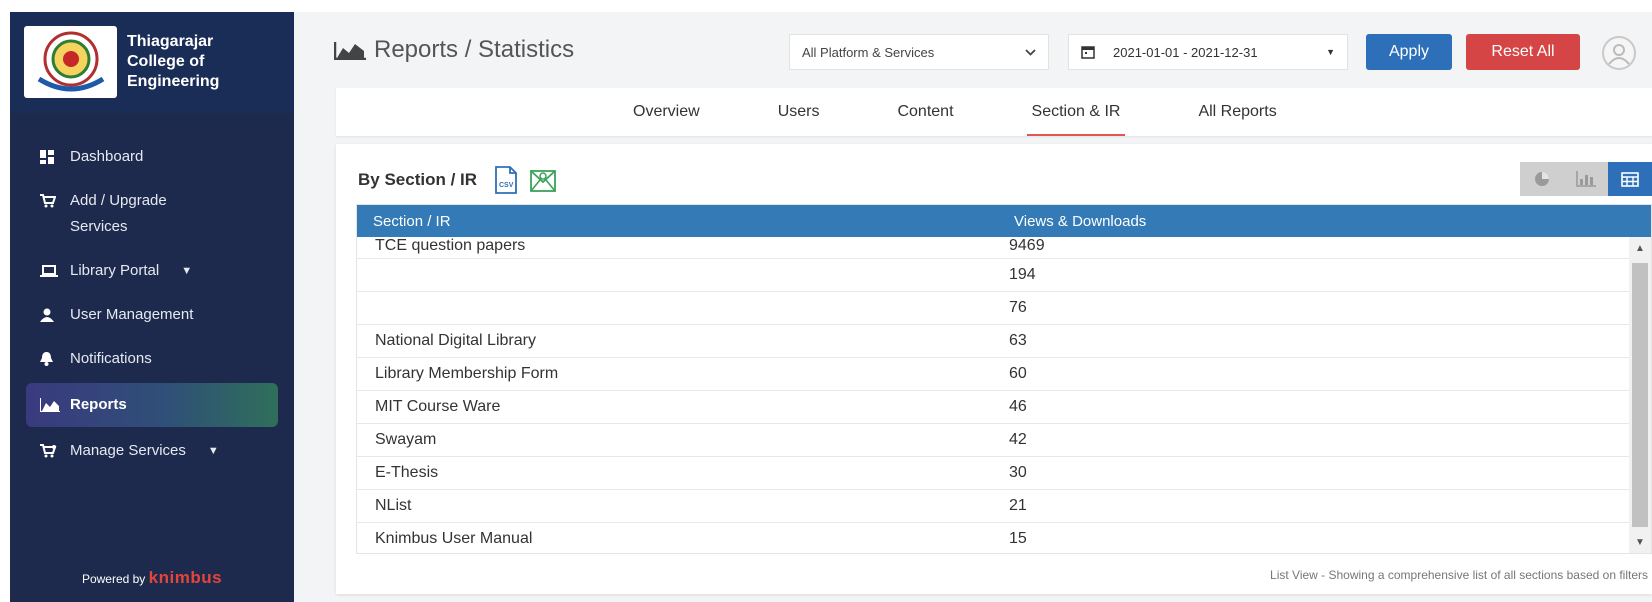  What do you see at coordinates (393, 505) in the screenshot?
I see `cell-section: NList` at bounding box center [393, 505].